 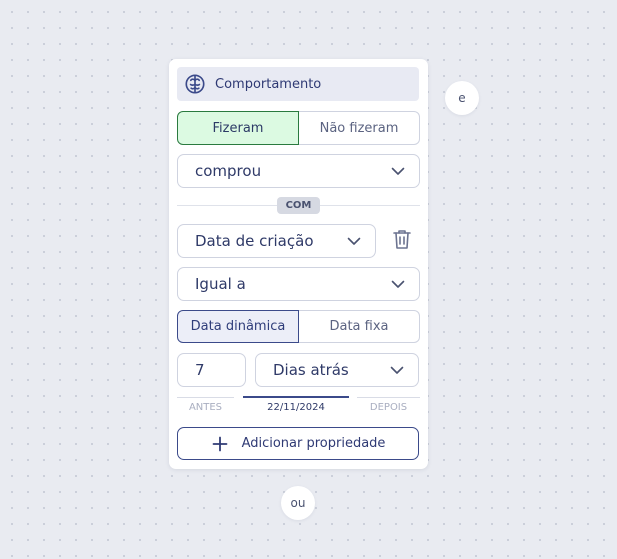 What do you see at coordinates (220, 444) in the screenshot?
I see `plus-icon` at bounding box center [220, 444].